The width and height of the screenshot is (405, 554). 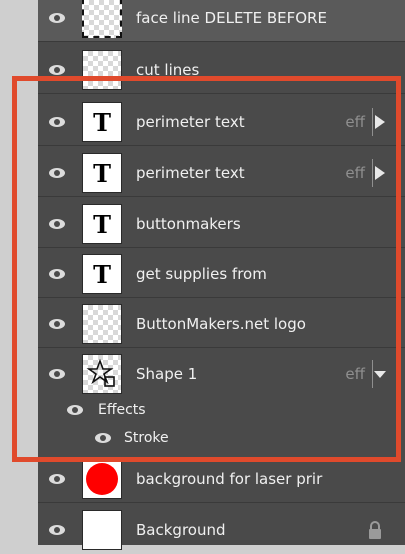 I want to click on layer-row-background: Background, so click(x=221, y=530).